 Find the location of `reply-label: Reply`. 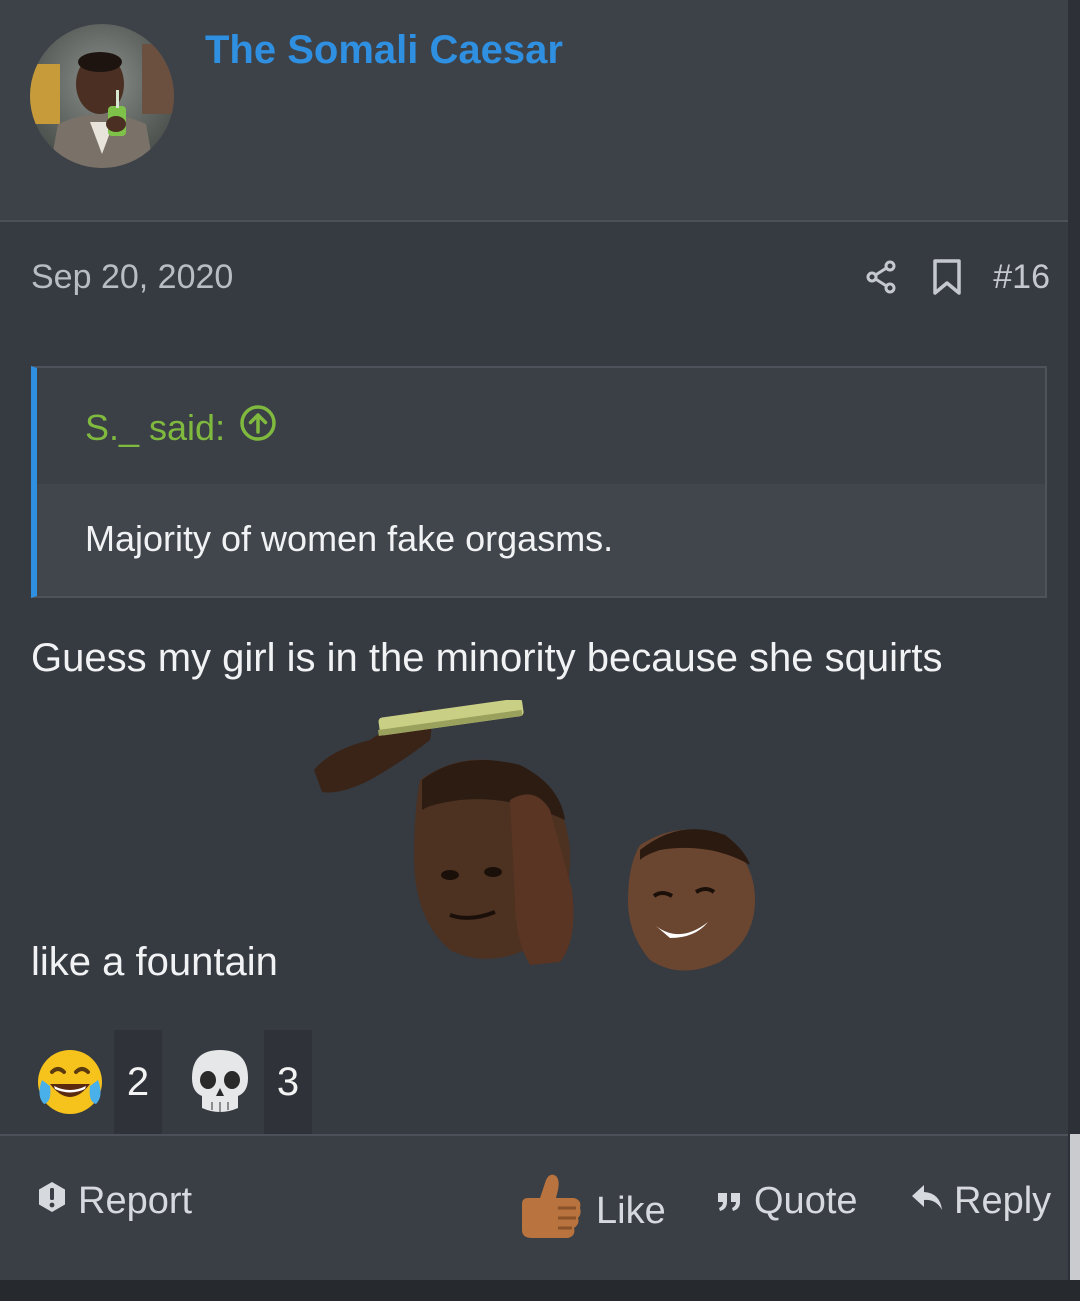

reply-label: Reply is located at coordinates (1003, 1201).